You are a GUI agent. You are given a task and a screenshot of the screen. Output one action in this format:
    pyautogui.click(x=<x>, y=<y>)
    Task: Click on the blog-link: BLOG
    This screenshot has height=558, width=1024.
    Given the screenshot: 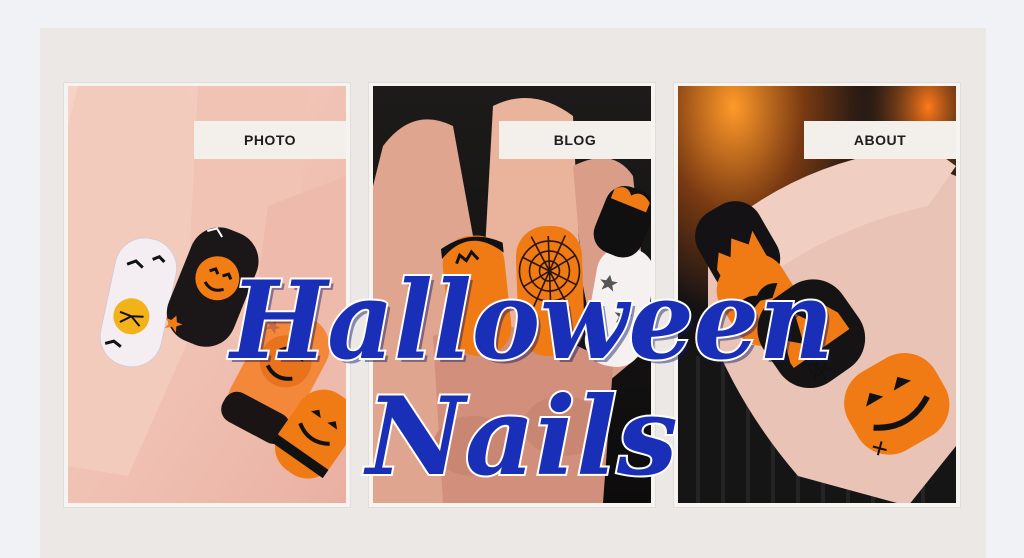 What is the action you would take?
    pyautogui.click(x=575, y=140)
    